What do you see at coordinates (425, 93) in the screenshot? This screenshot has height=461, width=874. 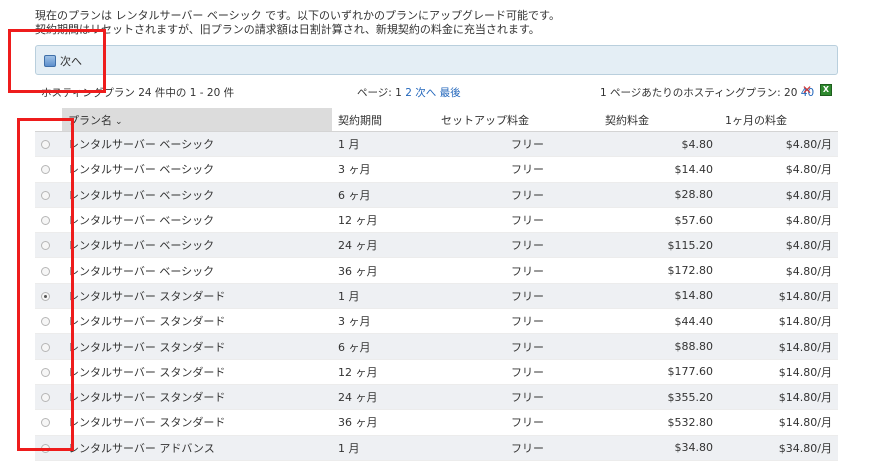 I see `next-page-link: 次へ` at bounding box center [425, 93].